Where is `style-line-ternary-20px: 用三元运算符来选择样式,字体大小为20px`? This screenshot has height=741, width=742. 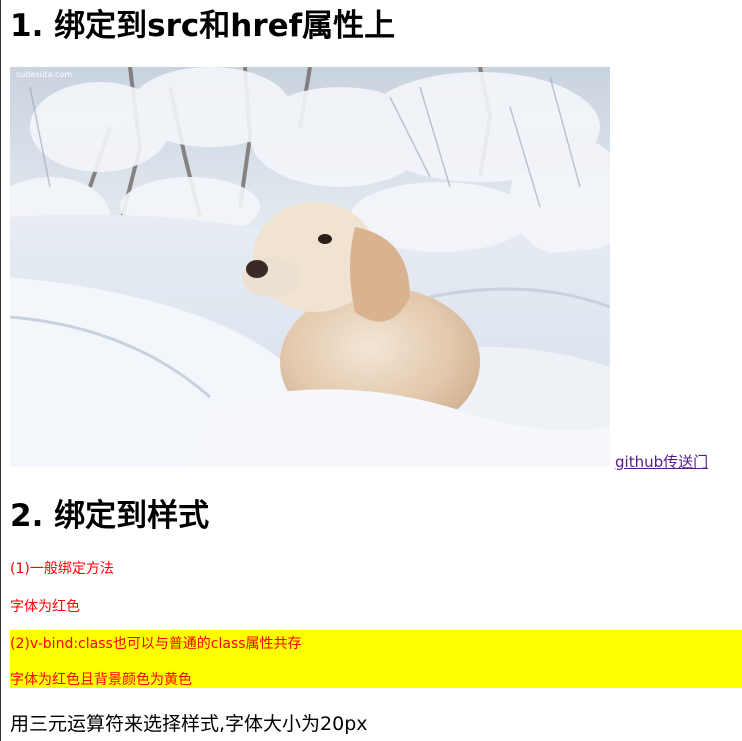
style-line-ternary-20px: 用三元运算符来选择样式,字体大小为20px is located at coordinates (189, 724).